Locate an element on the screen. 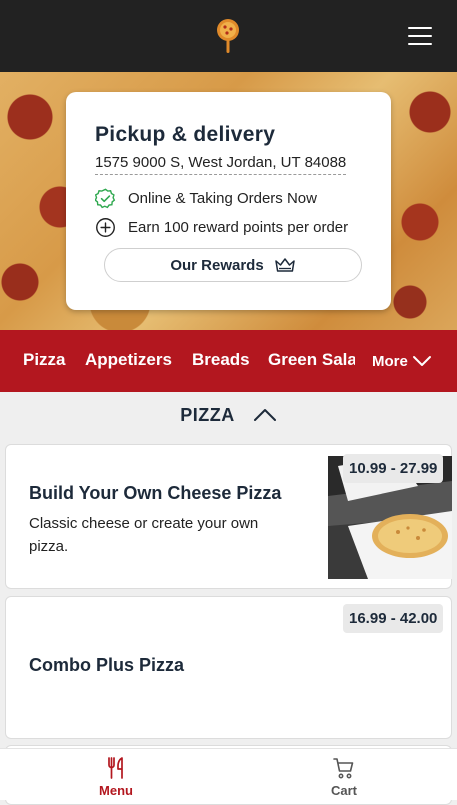 The image size is (457, 805). store-address: 1575 9000 S, West Jordan, UT 84088 is located at coordinates (221, 164).